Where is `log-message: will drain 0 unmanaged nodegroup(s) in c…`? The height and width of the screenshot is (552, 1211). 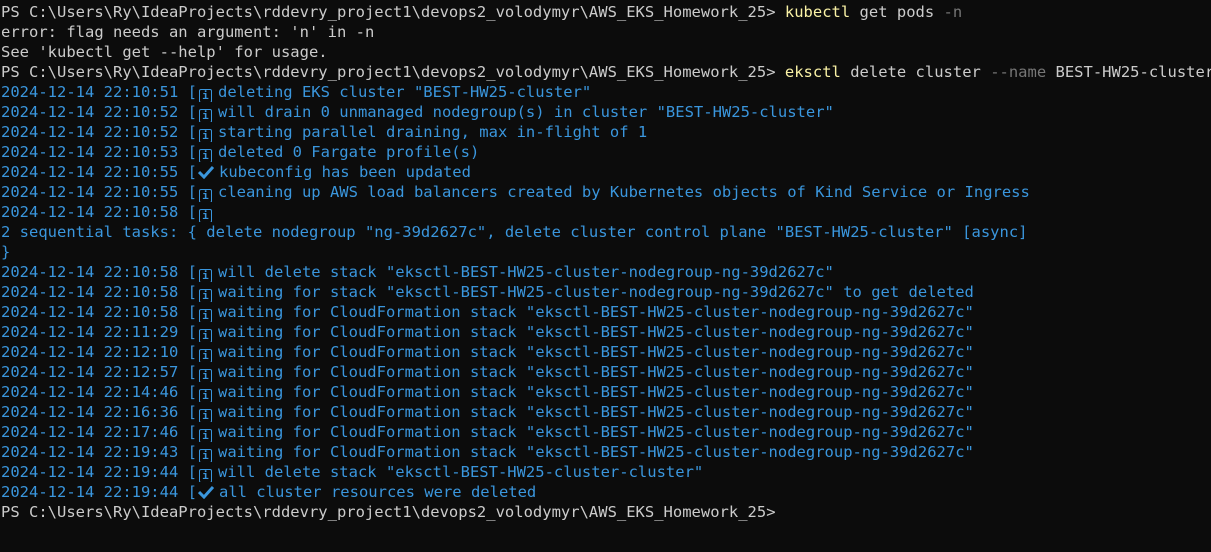 log-message: will drain 0 unmanaged nodegroup(s) in c… is located at coordinates (525, 112).